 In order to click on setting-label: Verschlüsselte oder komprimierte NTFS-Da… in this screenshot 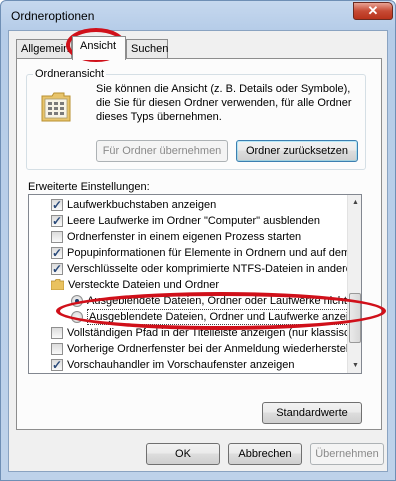, I will do `click(207, 269)`.